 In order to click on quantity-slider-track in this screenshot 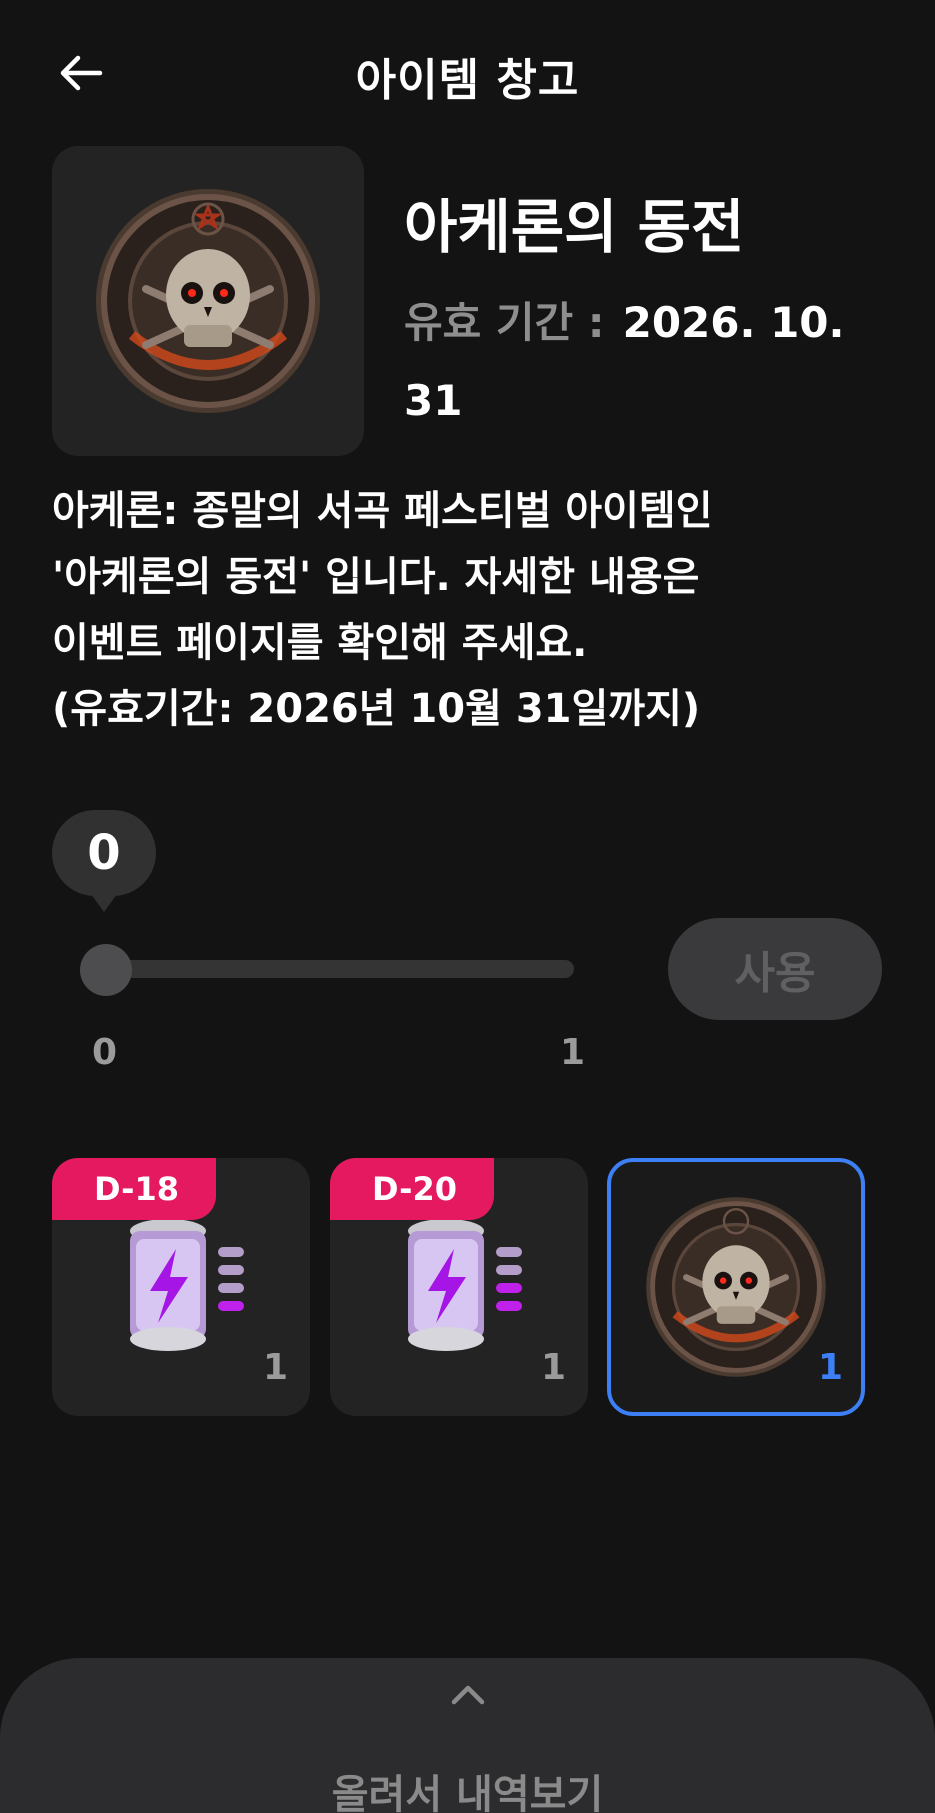, I will do `click(327, 969)`.